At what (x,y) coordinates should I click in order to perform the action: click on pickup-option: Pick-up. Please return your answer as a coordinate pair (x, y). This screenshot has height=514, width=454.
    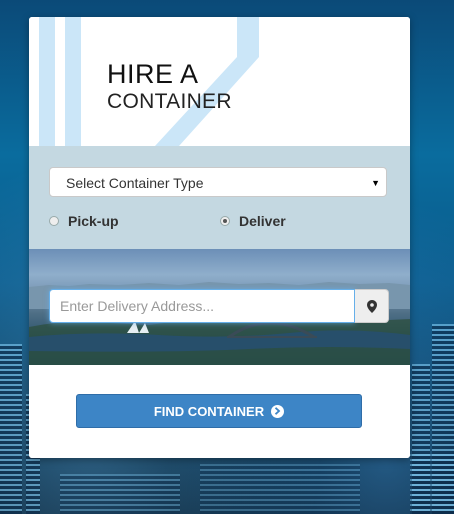
    Looking at the image, I should click on (84, 221).